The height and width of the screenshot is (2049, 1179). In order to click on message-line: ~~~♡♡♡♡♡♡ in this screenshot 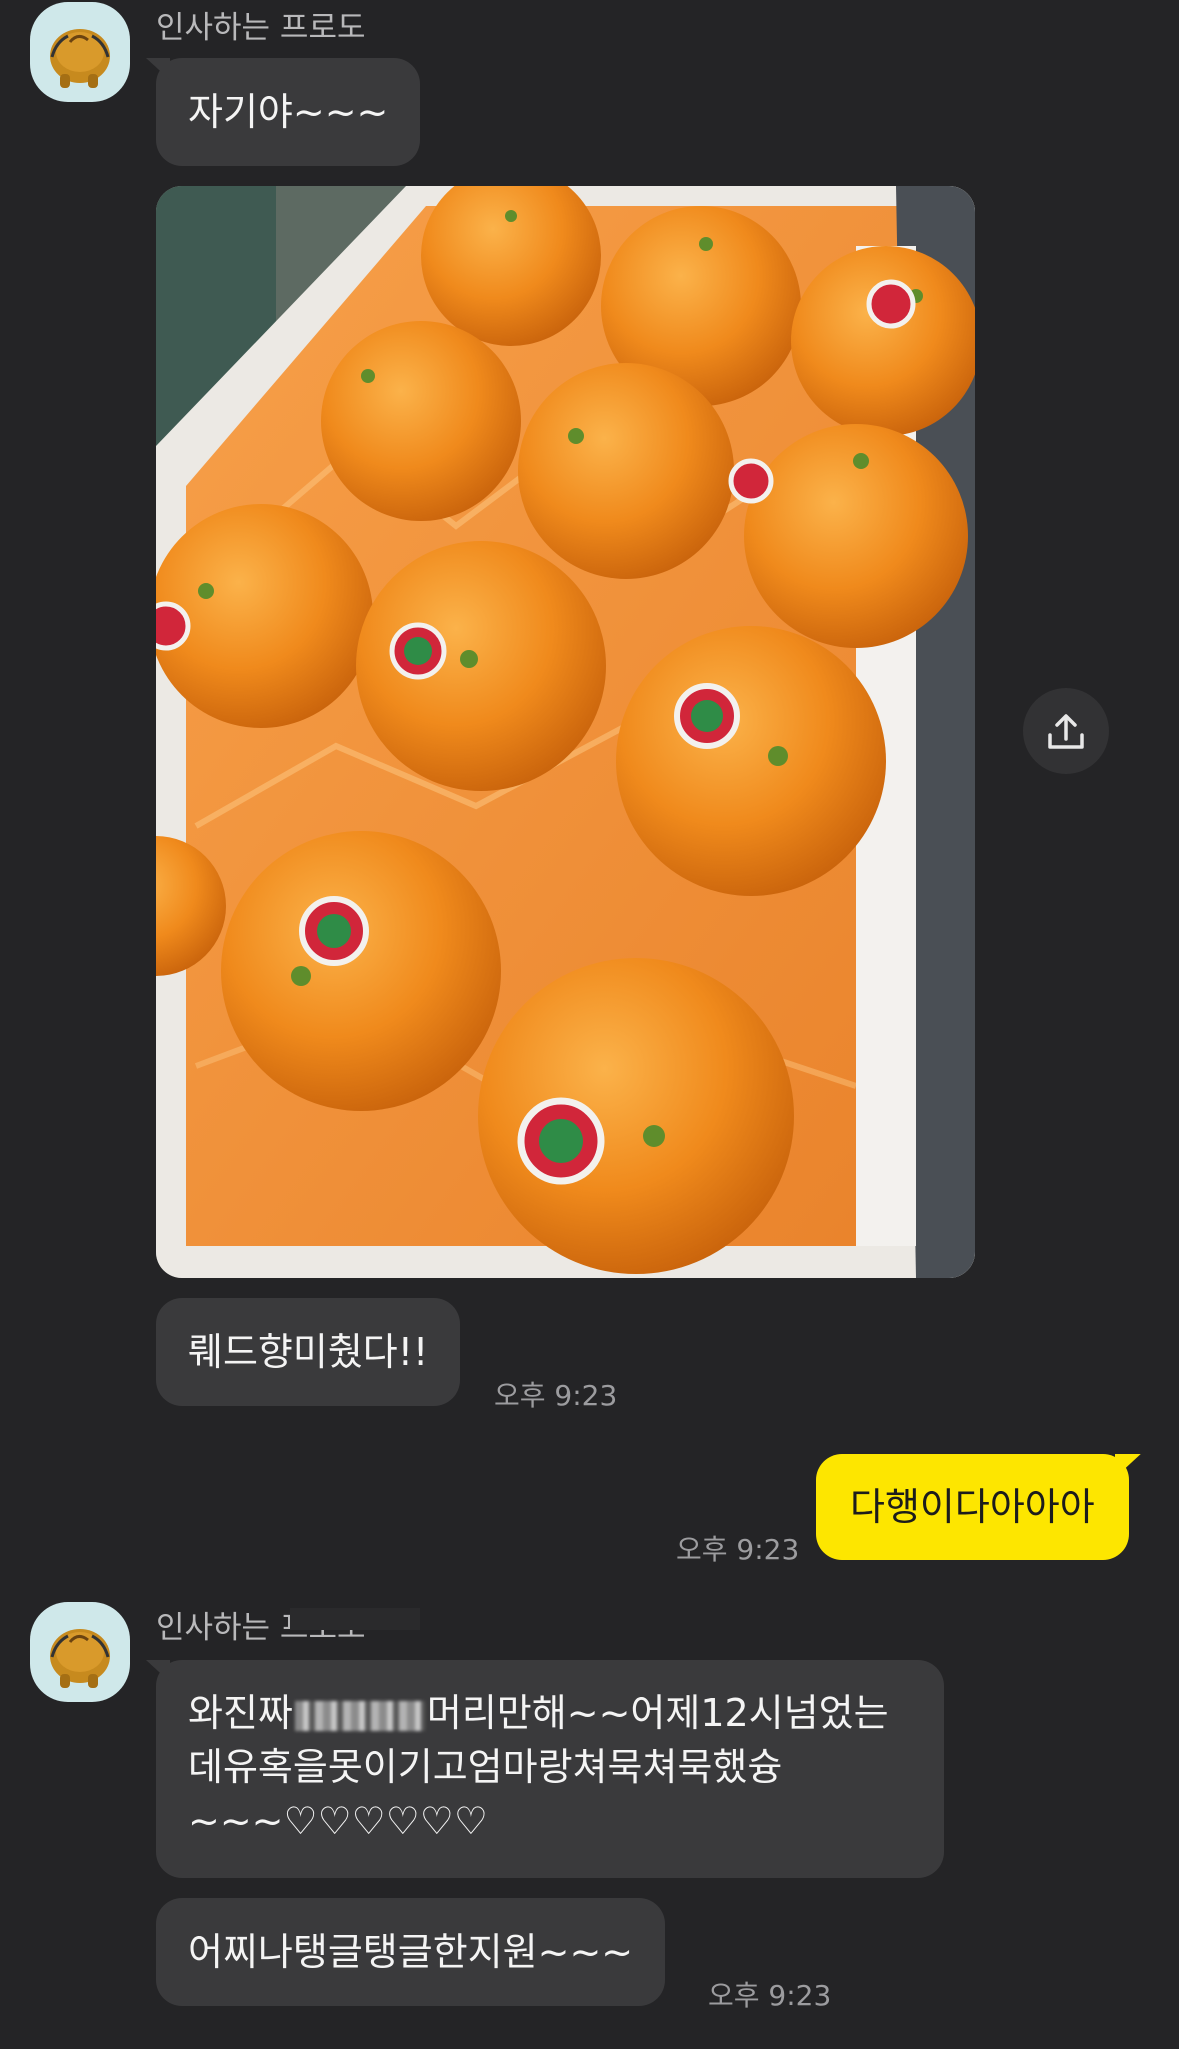, I will do `click(338, 1821)`.